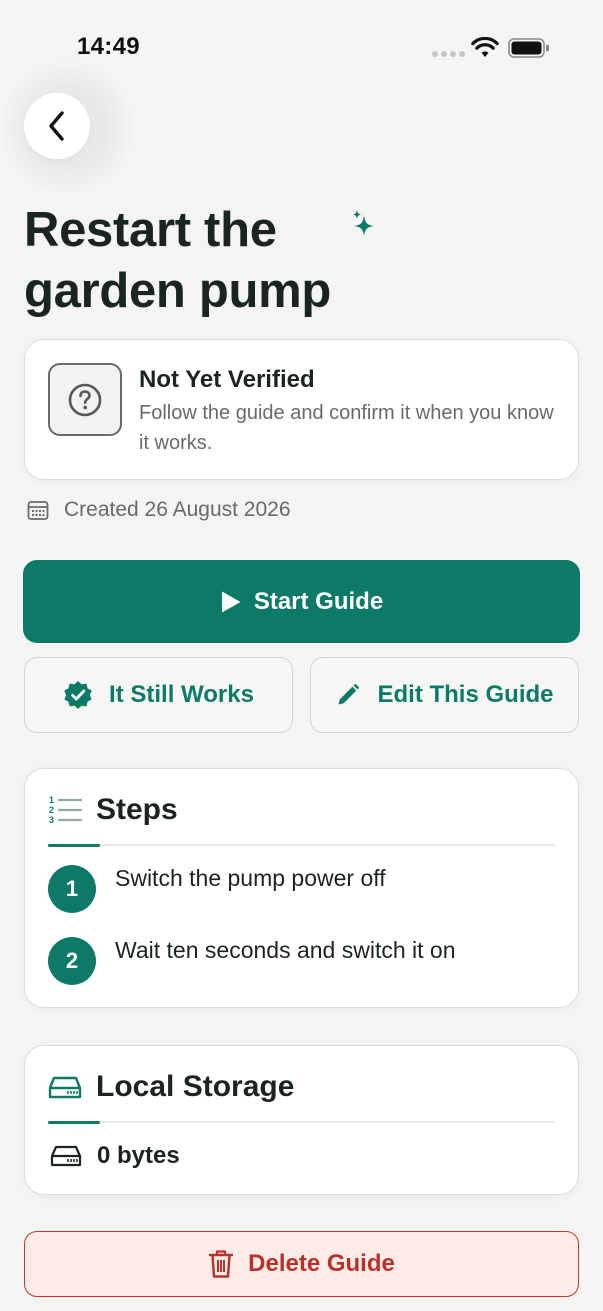  I want to click on created-date: Created 26 August 2026, so click(177, 509).